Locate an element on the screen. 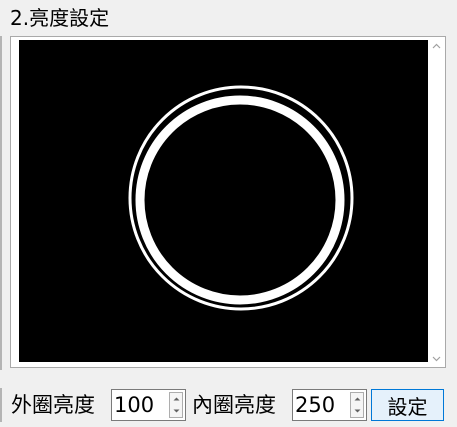 This screenshot has width=457, height=427. inner-stepper-buttons is located at coordinates (357, 405).